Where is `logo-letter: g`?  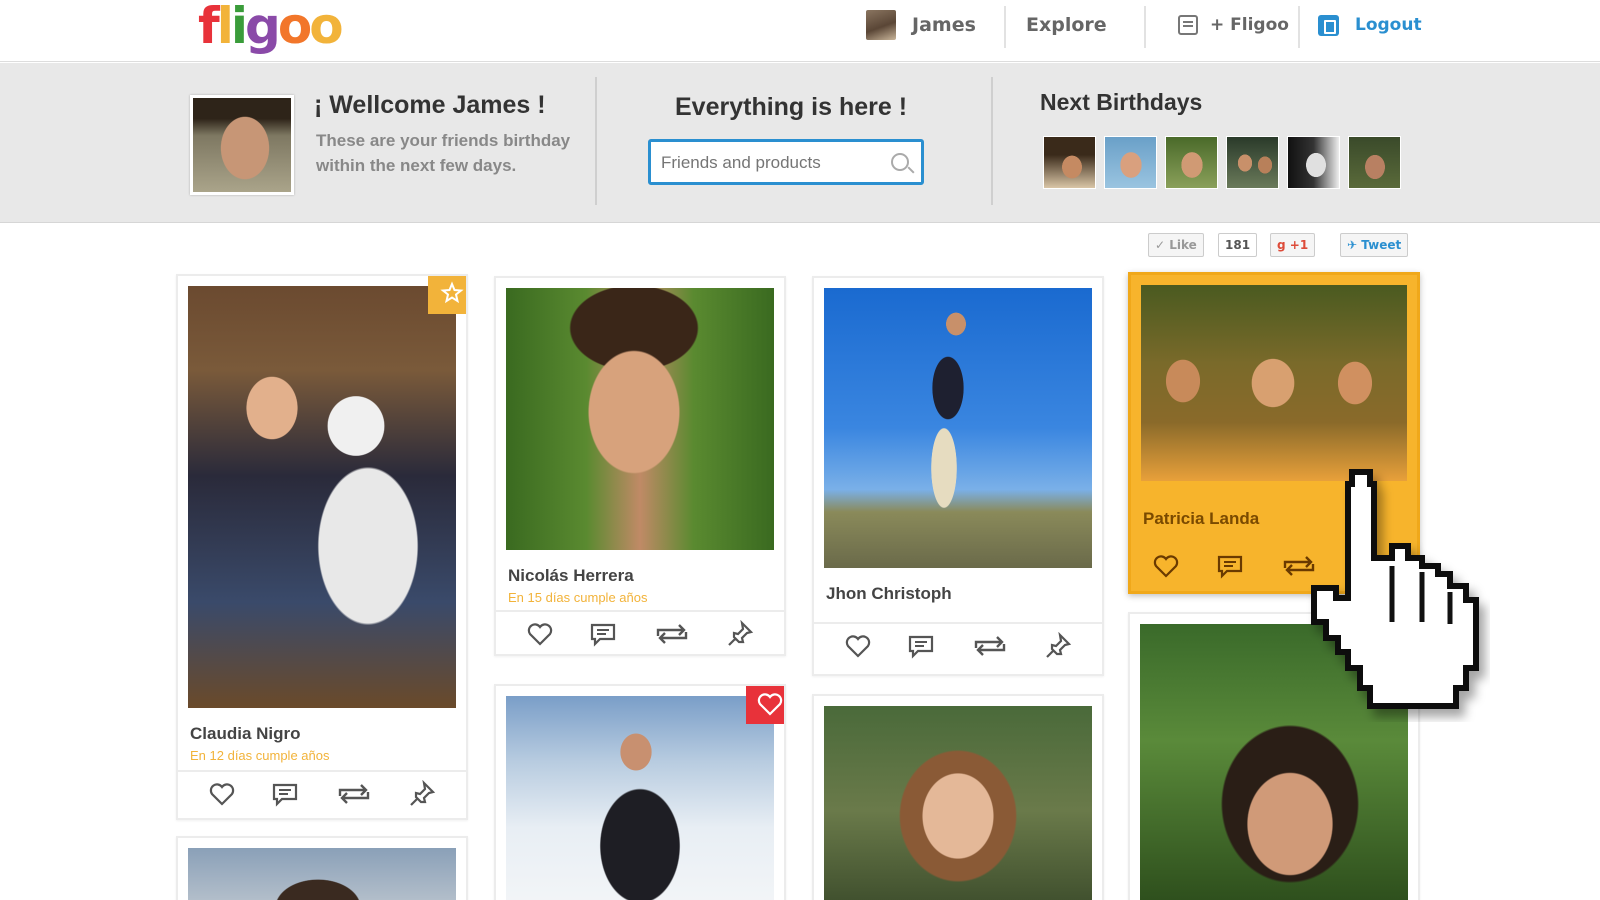
logo-letter: g is located at coordinates (263, 27).